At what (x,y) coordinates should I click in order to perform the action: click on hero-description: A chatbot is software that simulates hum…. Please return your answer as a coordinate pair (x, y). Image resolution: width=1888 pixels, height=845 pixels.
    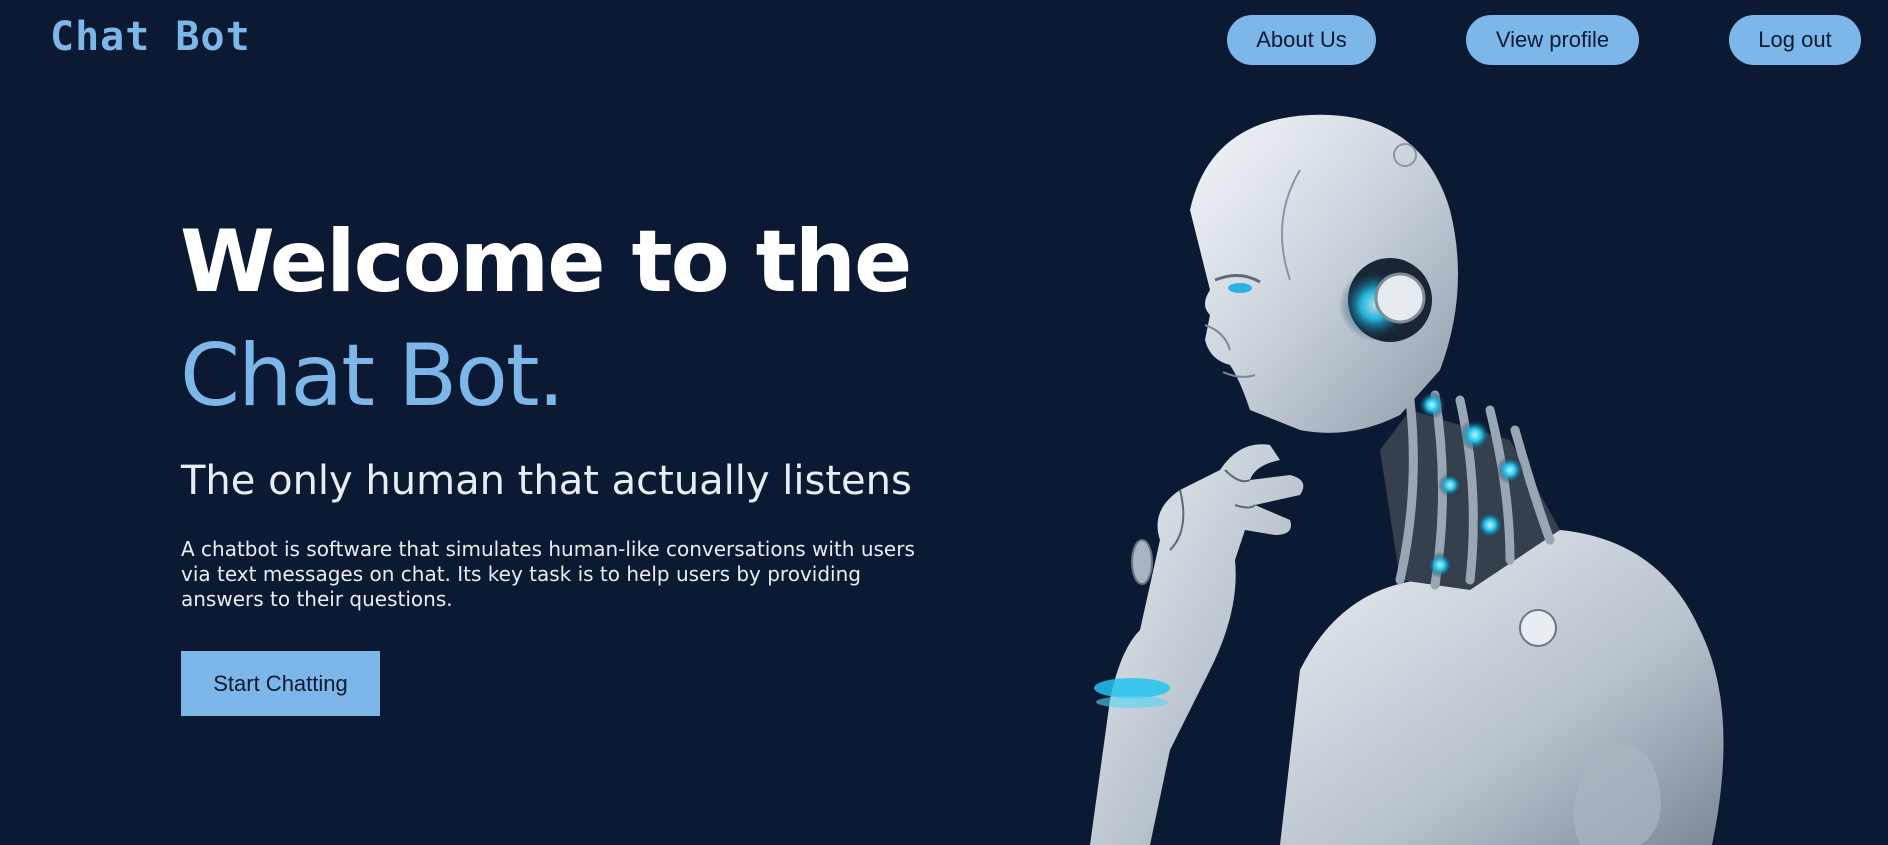
    Looking at the image, I should click on (548, 574).